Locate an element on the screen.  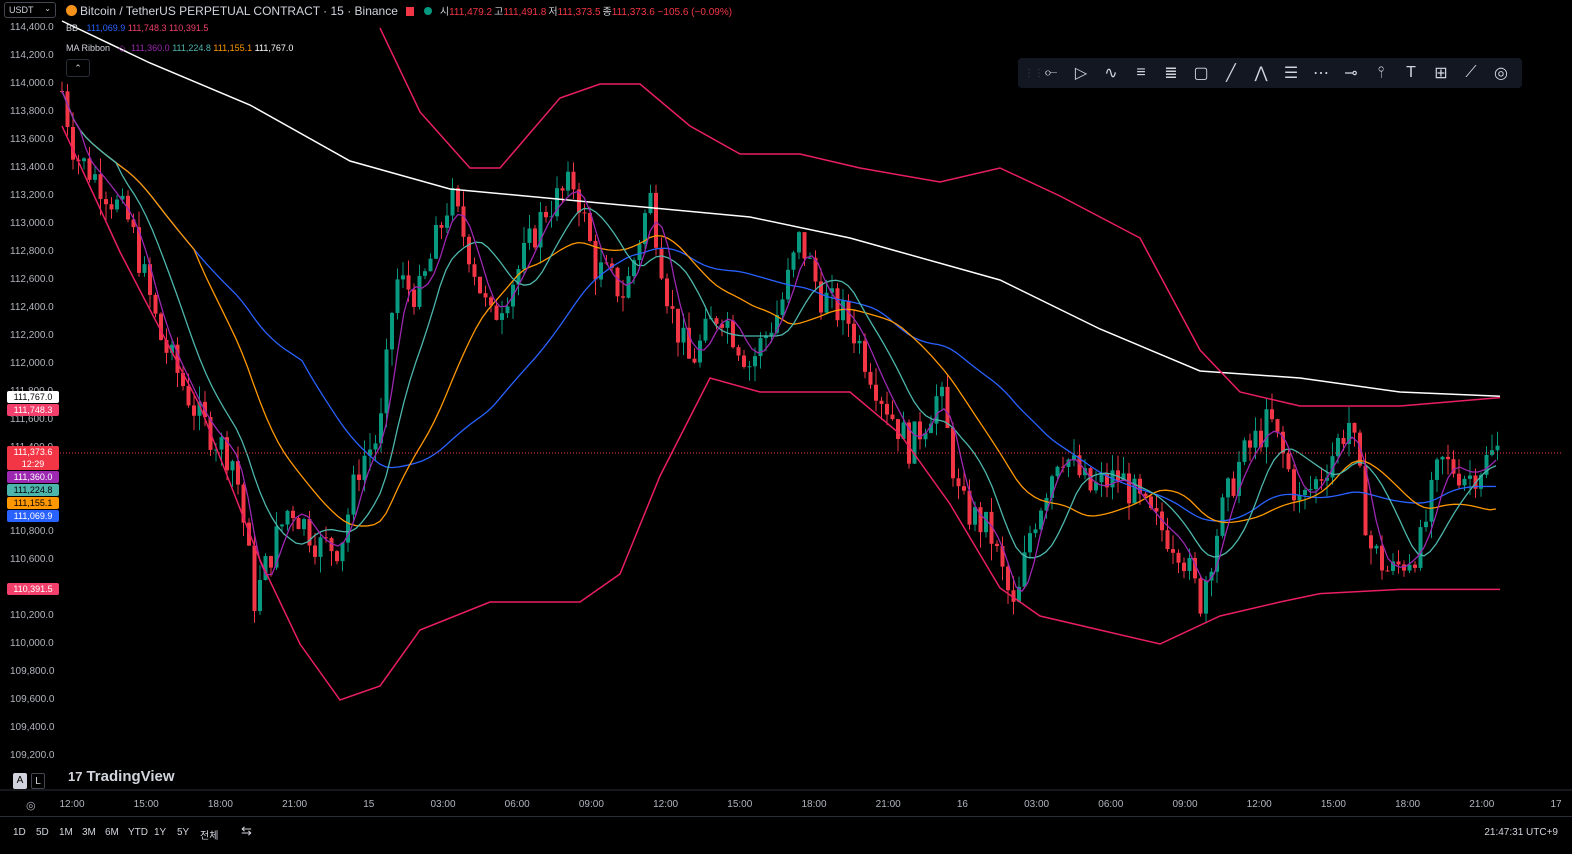
price-badge-text: 111,069.9 is located at coordinates (33, 515).